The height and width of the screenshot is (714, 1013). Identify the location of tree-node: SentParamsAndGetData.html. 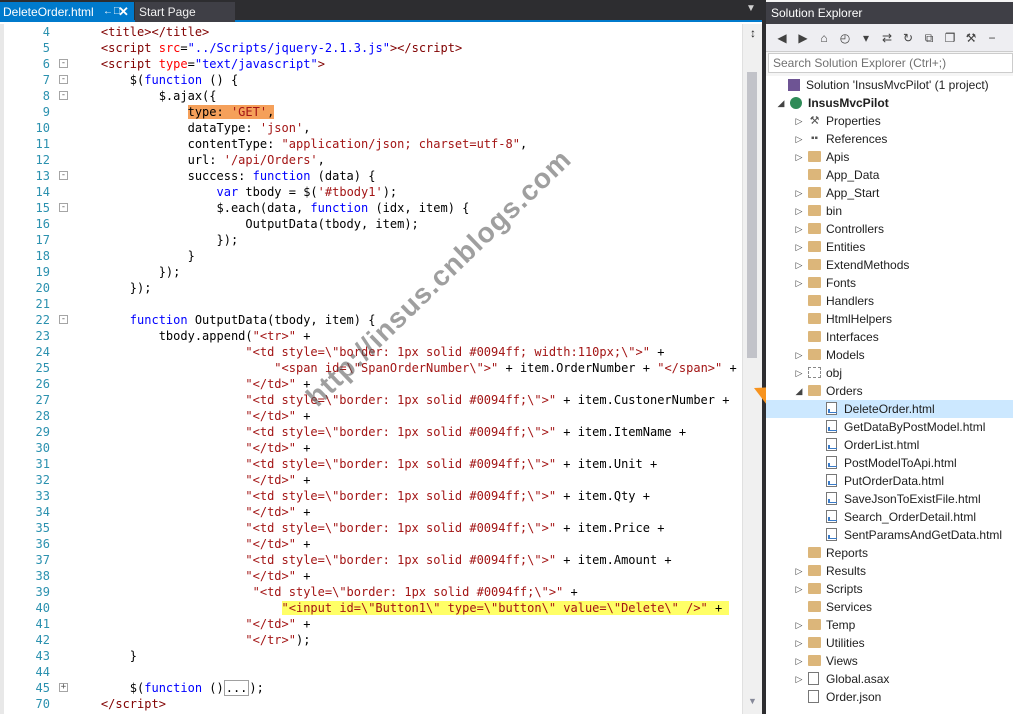
(889, 535).